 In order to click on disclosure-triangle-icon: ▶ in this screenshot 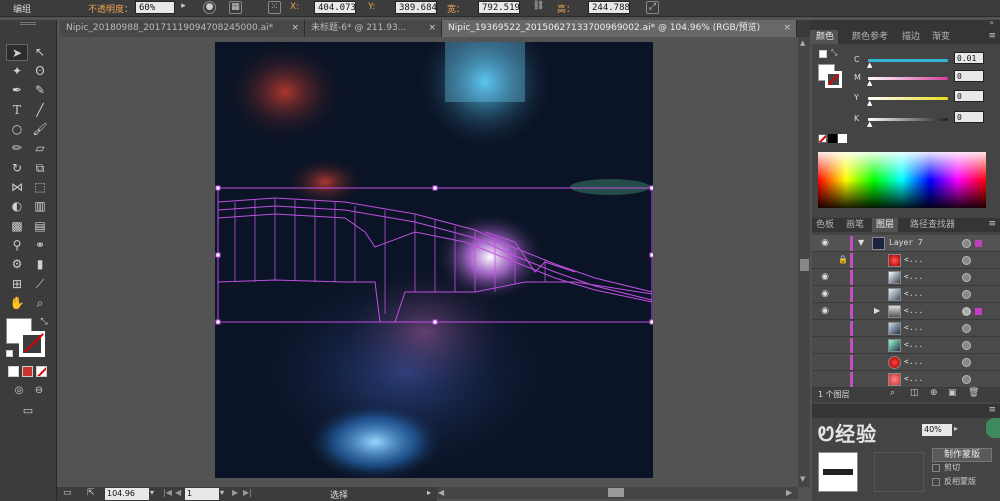, I will do `click(877, 310)`.